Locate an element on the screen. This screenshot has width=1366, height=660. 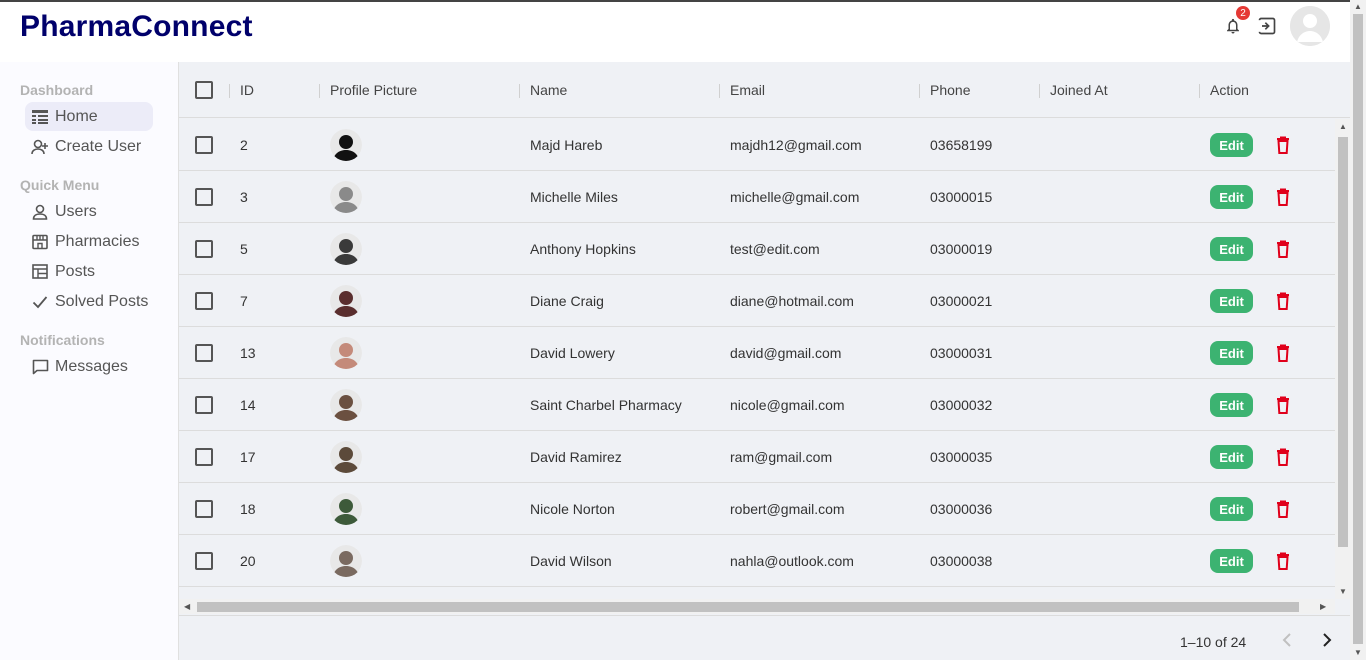
sidebar-item-create-user: Create User is located at coordinates (89, 146).